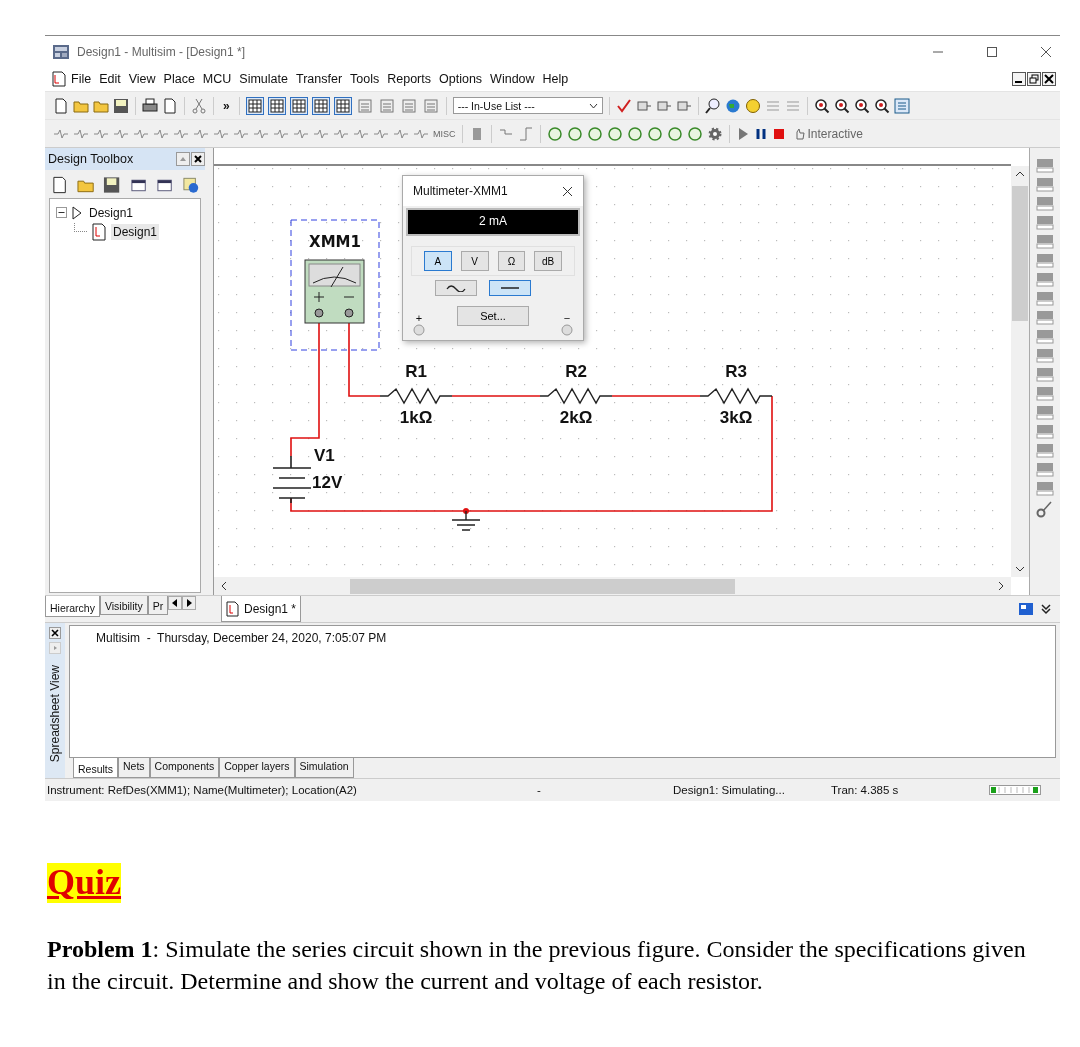 The height and width of the screenshot is (1047, 1080). I want to click on scroll-left-icon, so click(224, 586).